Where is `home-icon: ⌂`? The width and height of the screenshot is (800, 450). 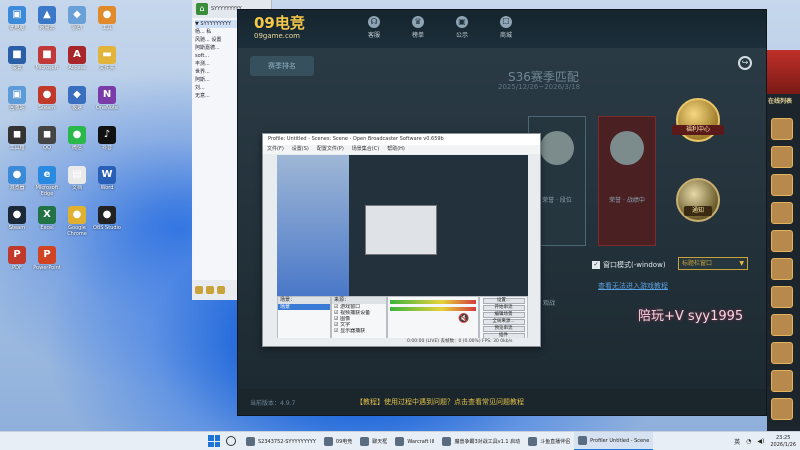
home-icon: ⌂ is located at coordinates (202, 9).